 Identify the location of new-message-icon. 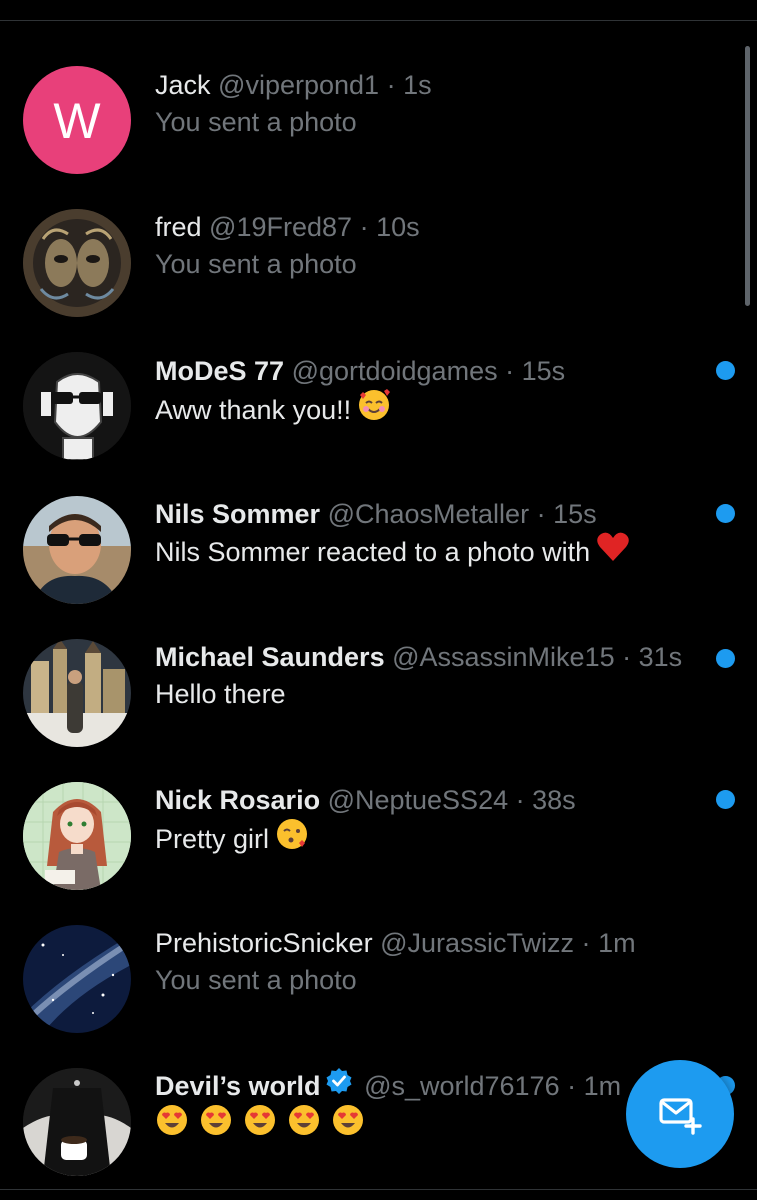
(680, 1116).